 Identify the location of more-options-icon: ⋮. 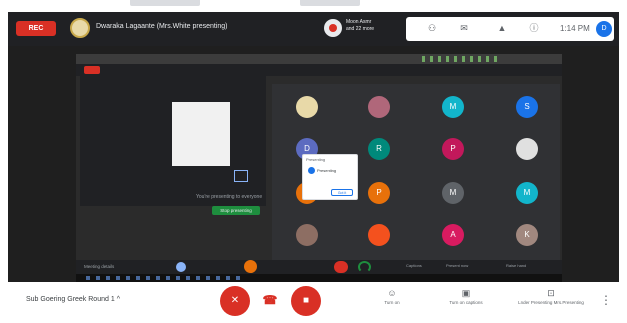
(606, 300).